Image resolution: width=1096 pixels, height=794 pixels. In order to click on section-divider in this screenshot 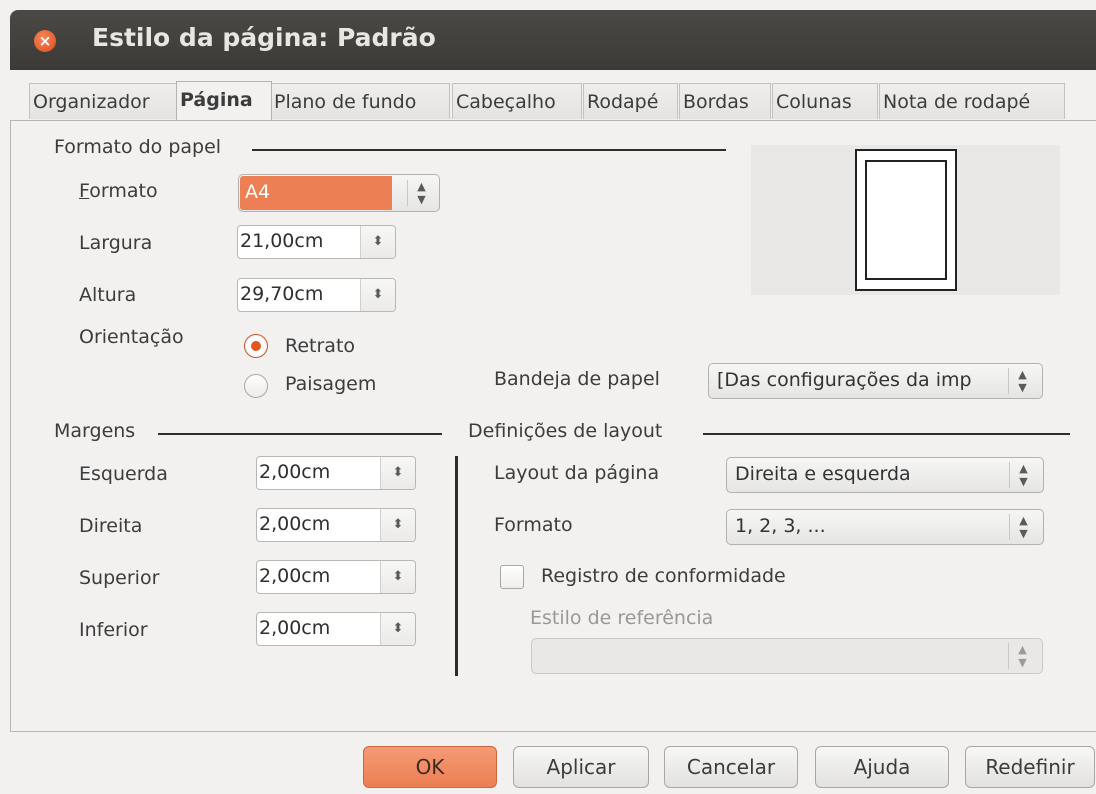, I will do `click(456, 566)`.